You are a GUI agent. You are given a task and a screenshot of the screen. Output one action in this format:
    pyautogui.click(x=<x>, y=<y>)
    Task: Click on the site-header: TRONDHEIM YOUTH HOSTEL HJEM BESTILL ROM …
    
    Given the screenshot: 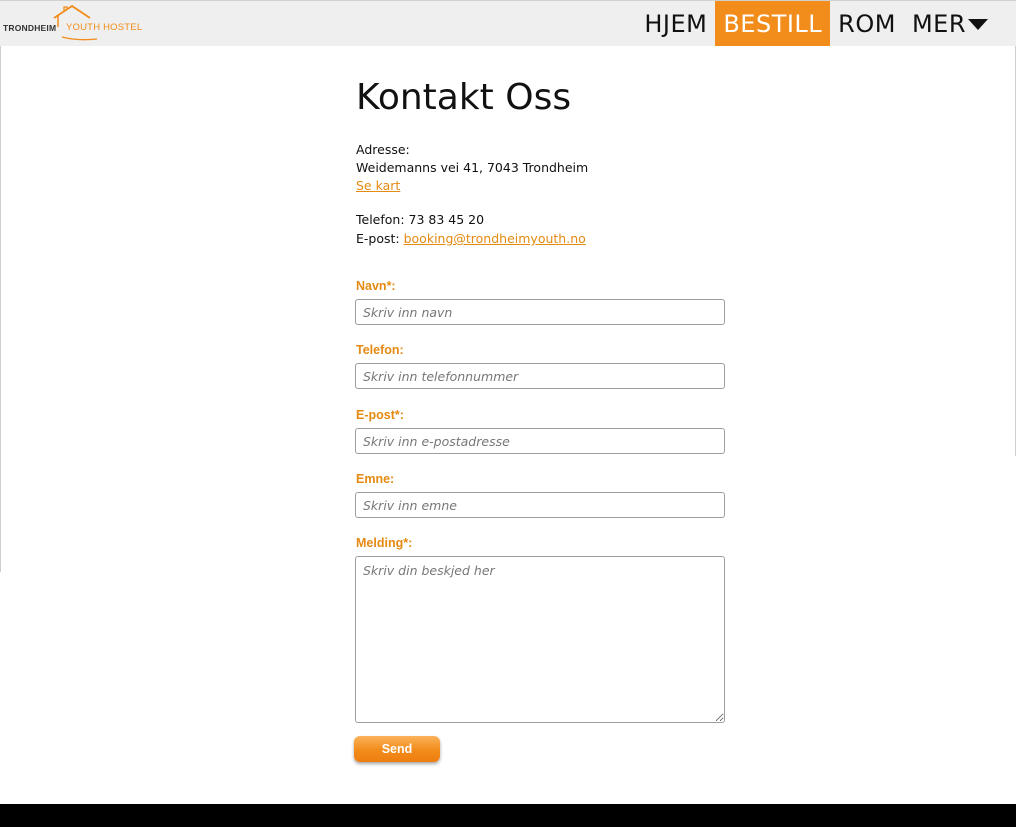 What is the action you would take?
    pyautogui.click(x=508, y=23)
    